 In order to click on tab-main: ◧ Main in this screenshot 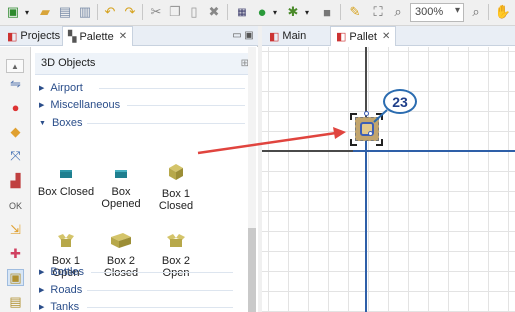, I will do `click(287, 36)`.